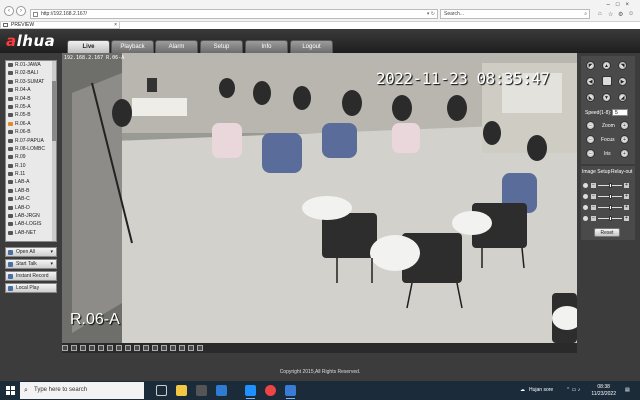  What do you see at coordinates (627, 390) in the screenshot?
I see `notification-icon: ▤` at bounding box center [627, 390].